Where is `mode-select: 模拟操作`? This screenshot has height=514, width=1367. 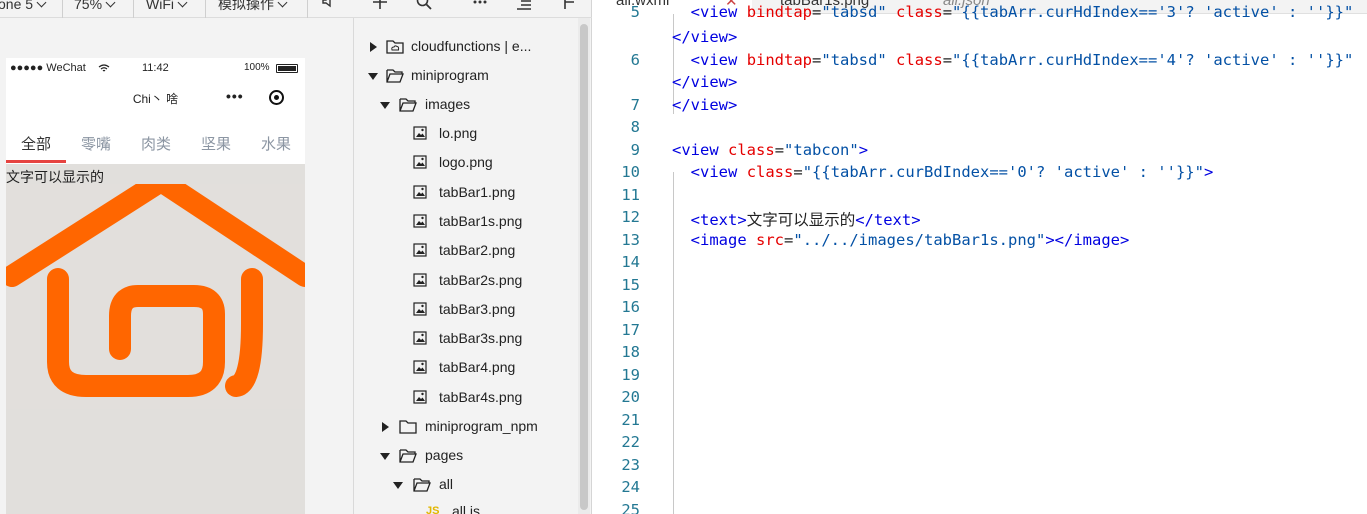
mode-select: 模拟操作 is located at coordinates (253, 7).